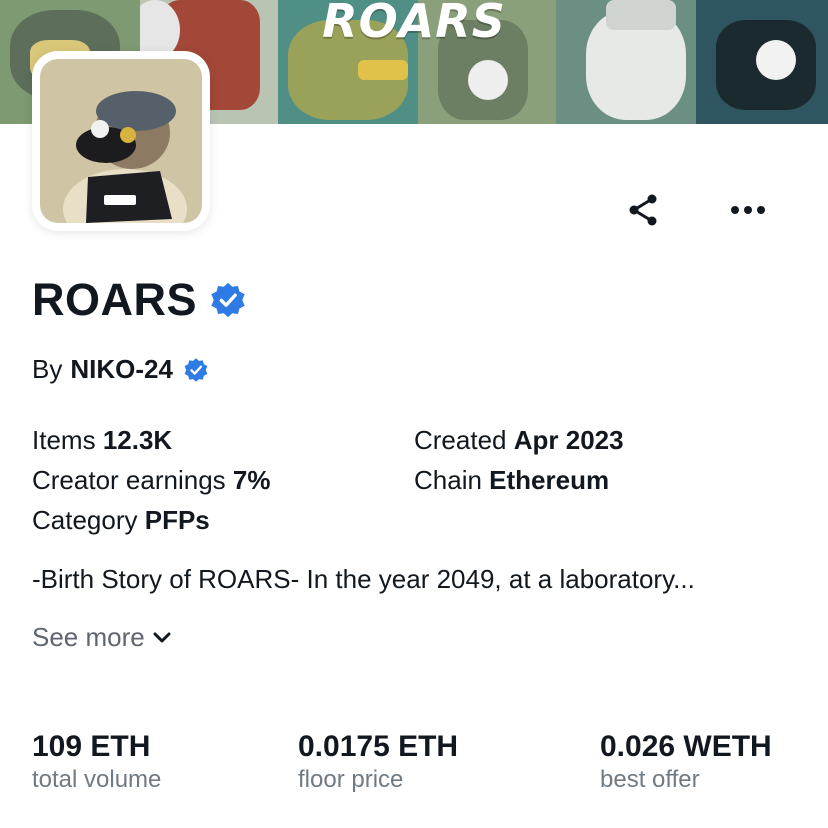 This screenshot has width=828, height=828. Describe the element at coordinates (251, 480) in the screenshot. I see `earnings-value: 7%` at that location.